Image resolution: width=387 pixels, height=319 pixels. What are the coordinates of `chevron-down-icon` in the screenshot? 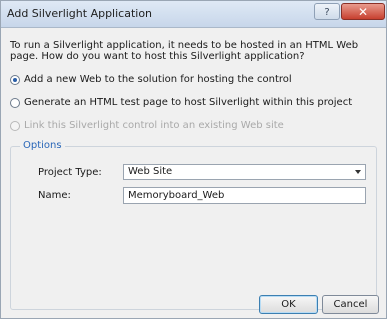 It's located at (358, 172).